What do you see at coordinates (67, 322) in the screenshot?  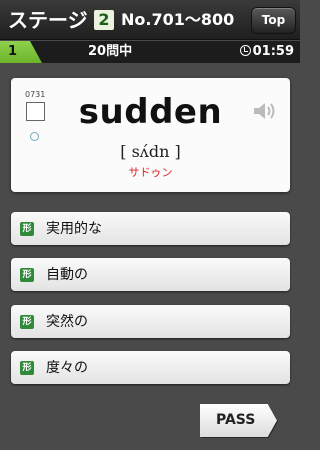 I see `option-label: 突然の` at bounding box center [67, 322].